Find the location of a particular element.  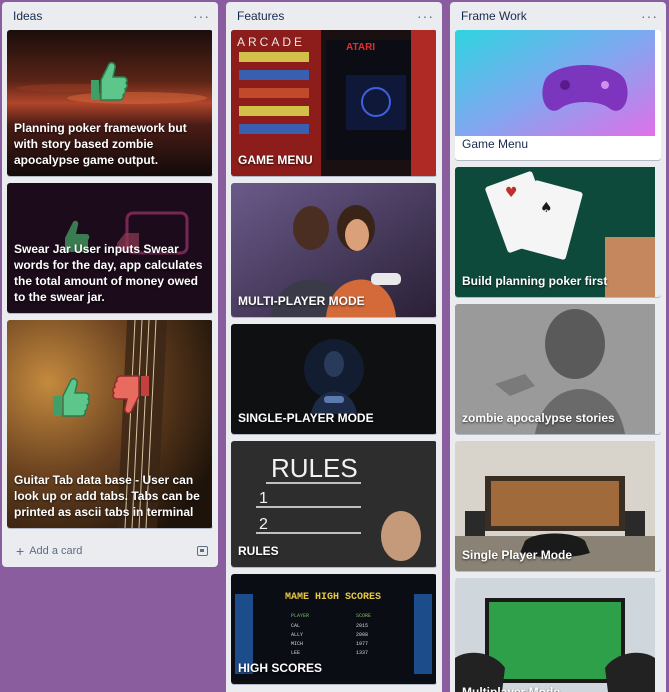

plus-icon: + is located at coordinates (20, 551).